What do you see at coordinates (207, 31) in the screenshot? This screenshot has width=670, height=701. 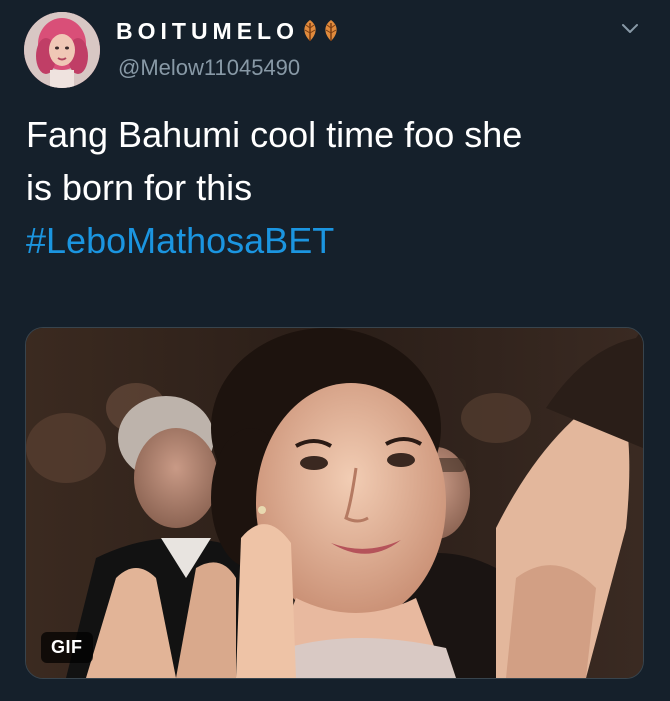 I see `display-name: BOITUMELO` at bounding box center [207, 31].